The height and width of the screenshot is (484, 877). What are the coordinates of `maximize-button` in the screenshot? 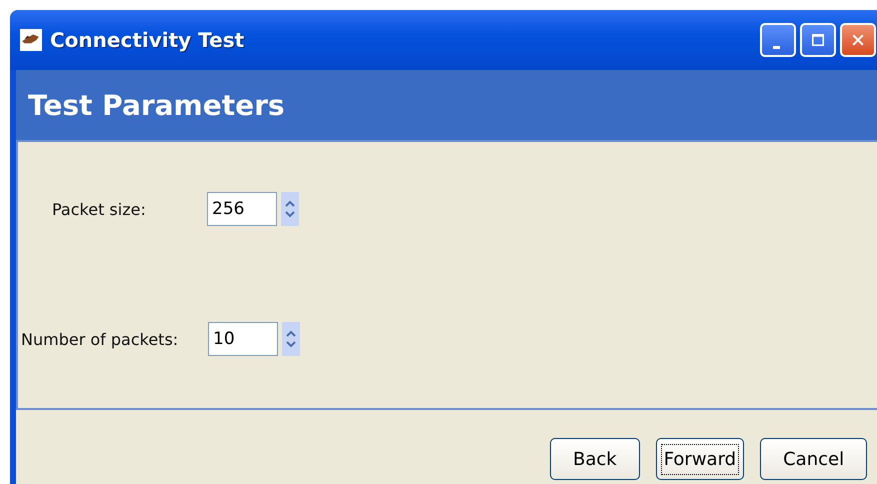 It's located at (818, 40).